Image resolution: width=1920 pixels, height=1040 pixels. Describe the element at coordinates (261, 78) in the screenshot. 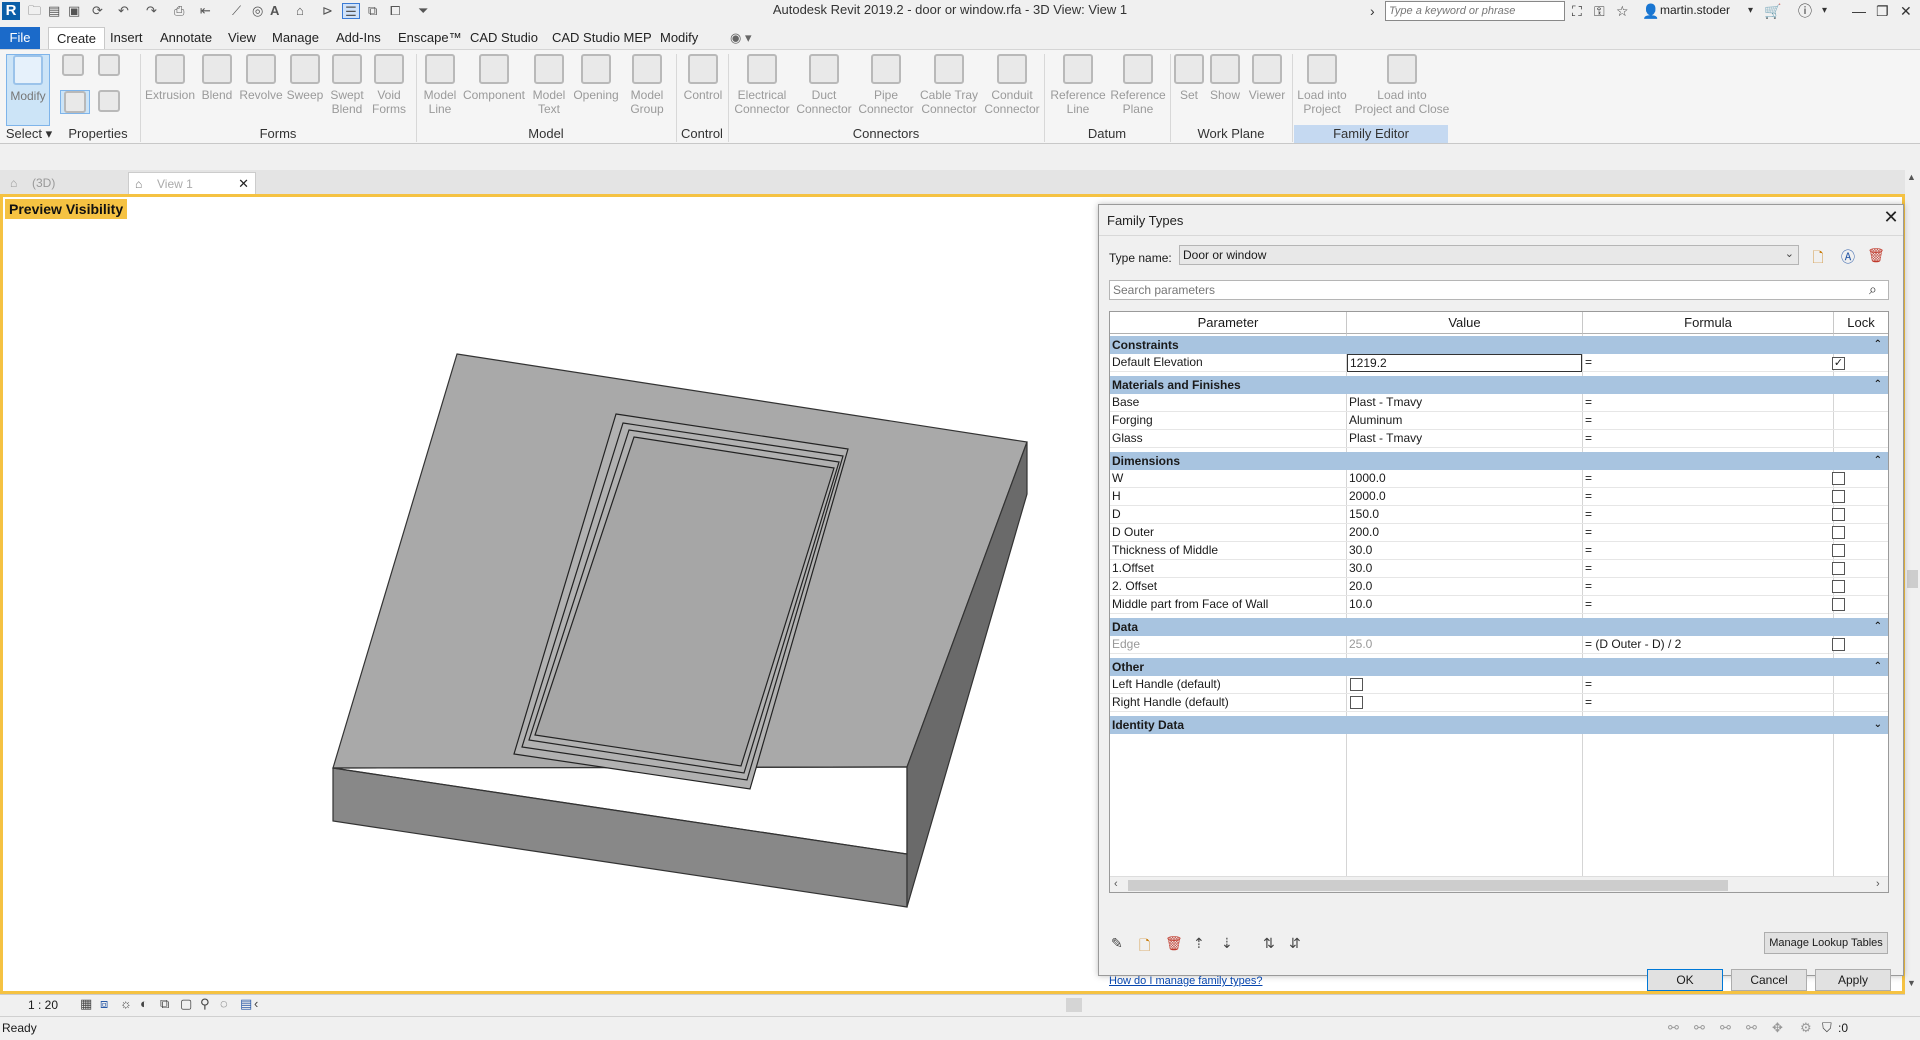

I see `revolve-button: Revolve` at that location.